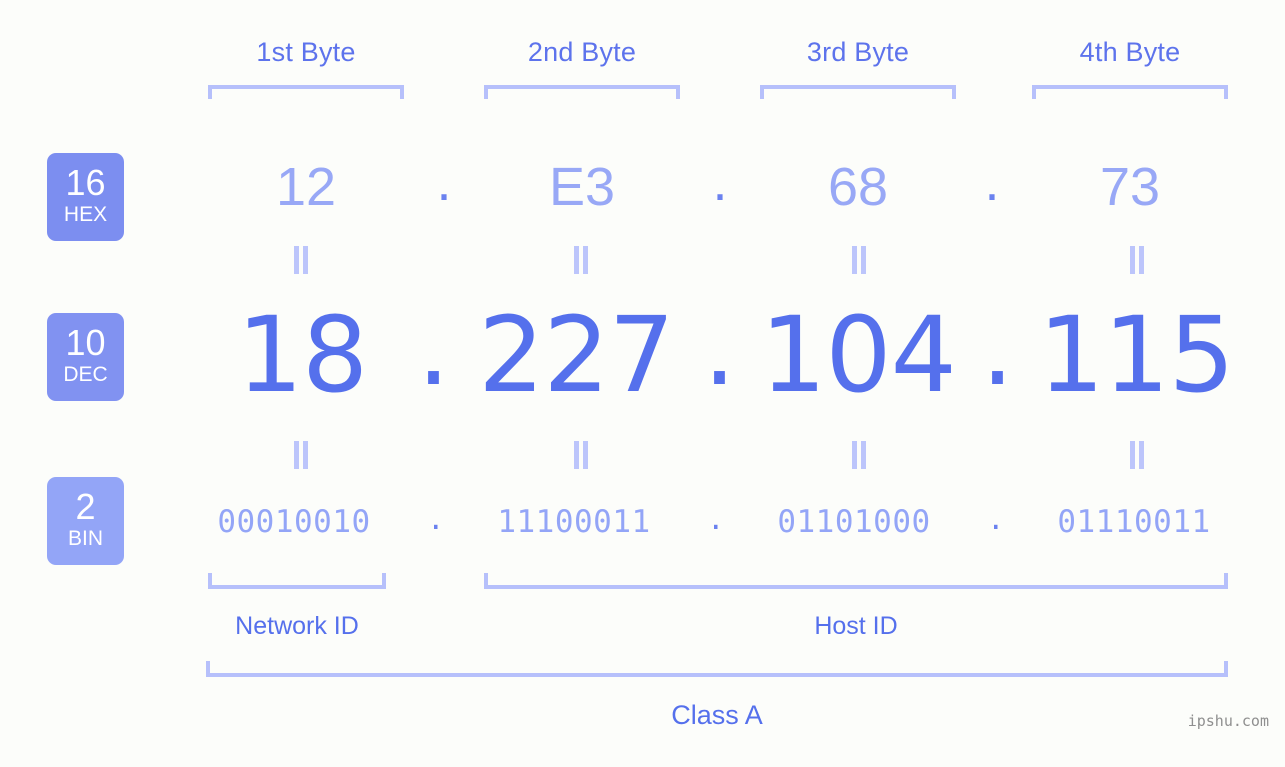 The height and width of the screenshot is (767, 1285). I want to click on class-label: Class A, so click(717, 715).